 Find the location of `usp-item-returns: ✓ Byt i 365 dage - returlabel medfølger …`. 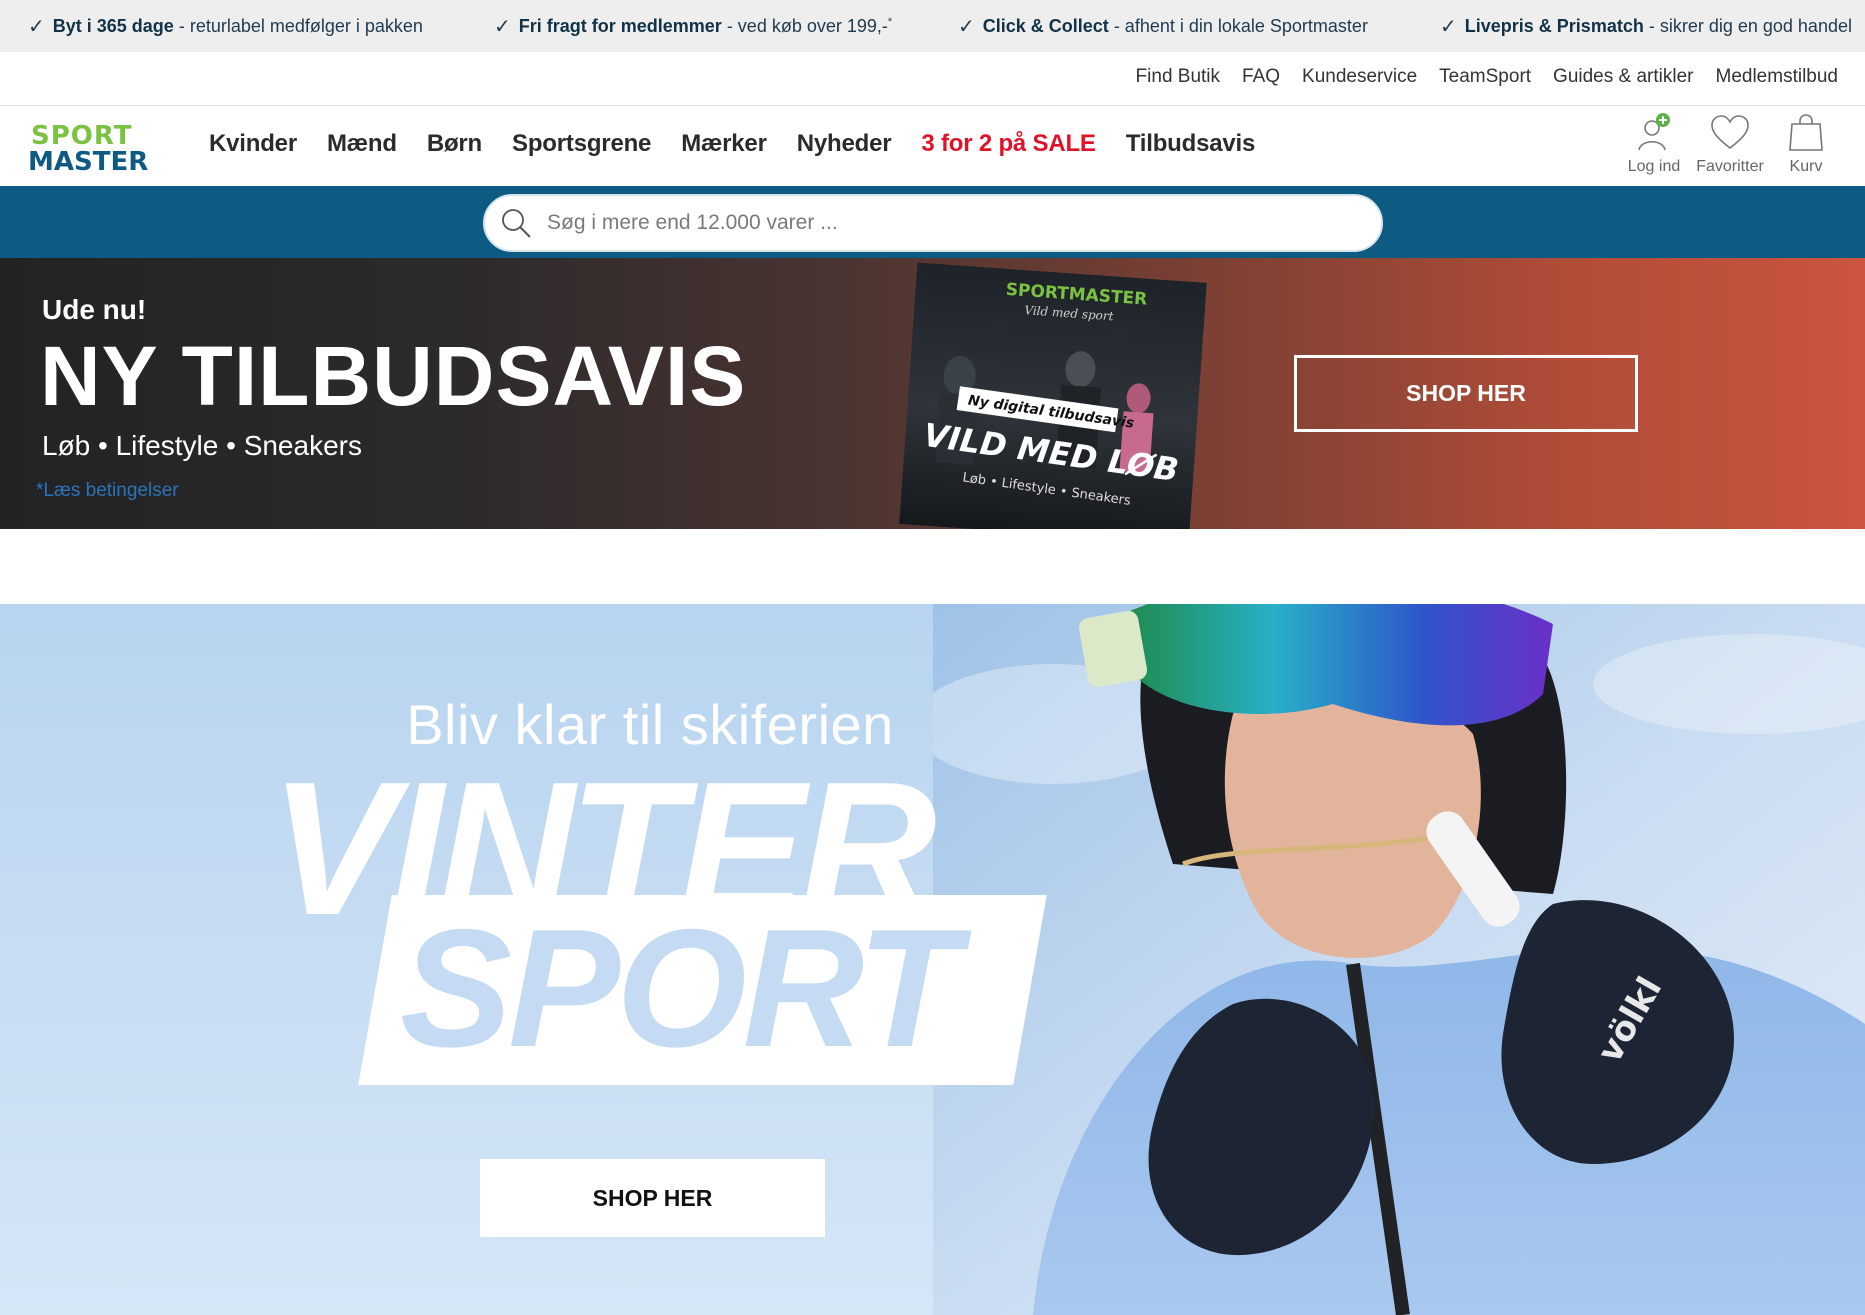

usp-item-returns: ✓ Byt i 365 dage - returlabel medfølger … is located at coordinates (225, 26).